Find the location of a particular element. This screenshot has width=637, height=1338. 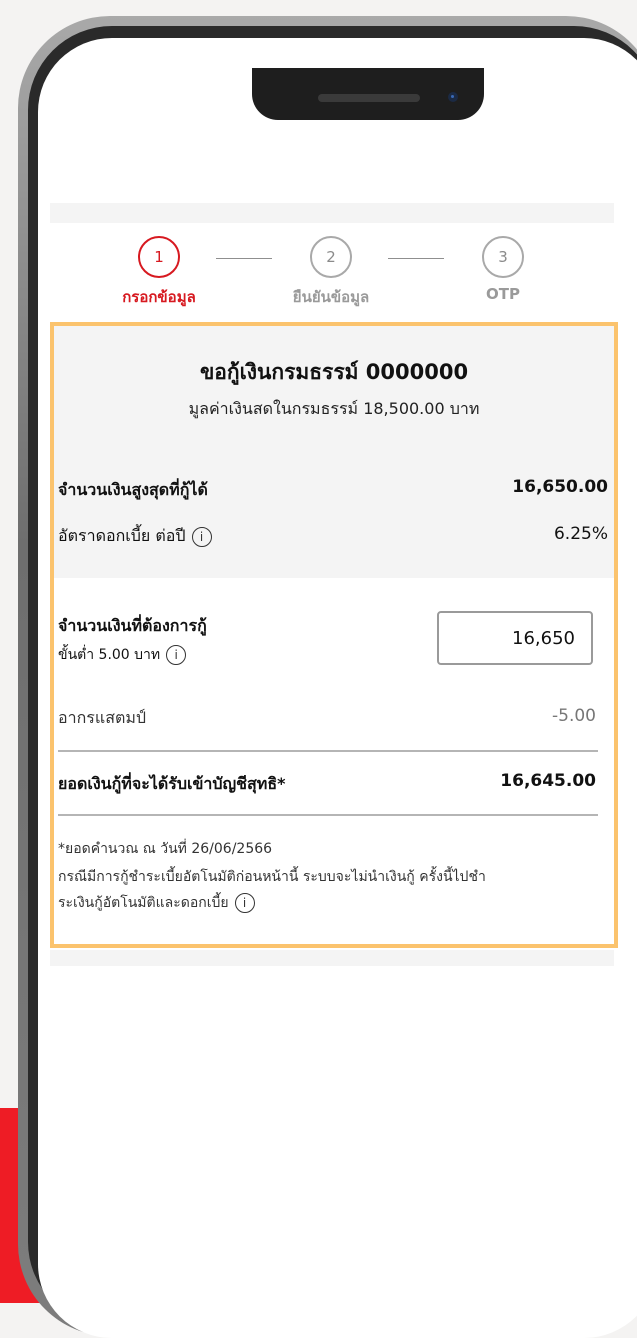

max-loan-value: 16,650.00 is located at coordinates (560, 487).